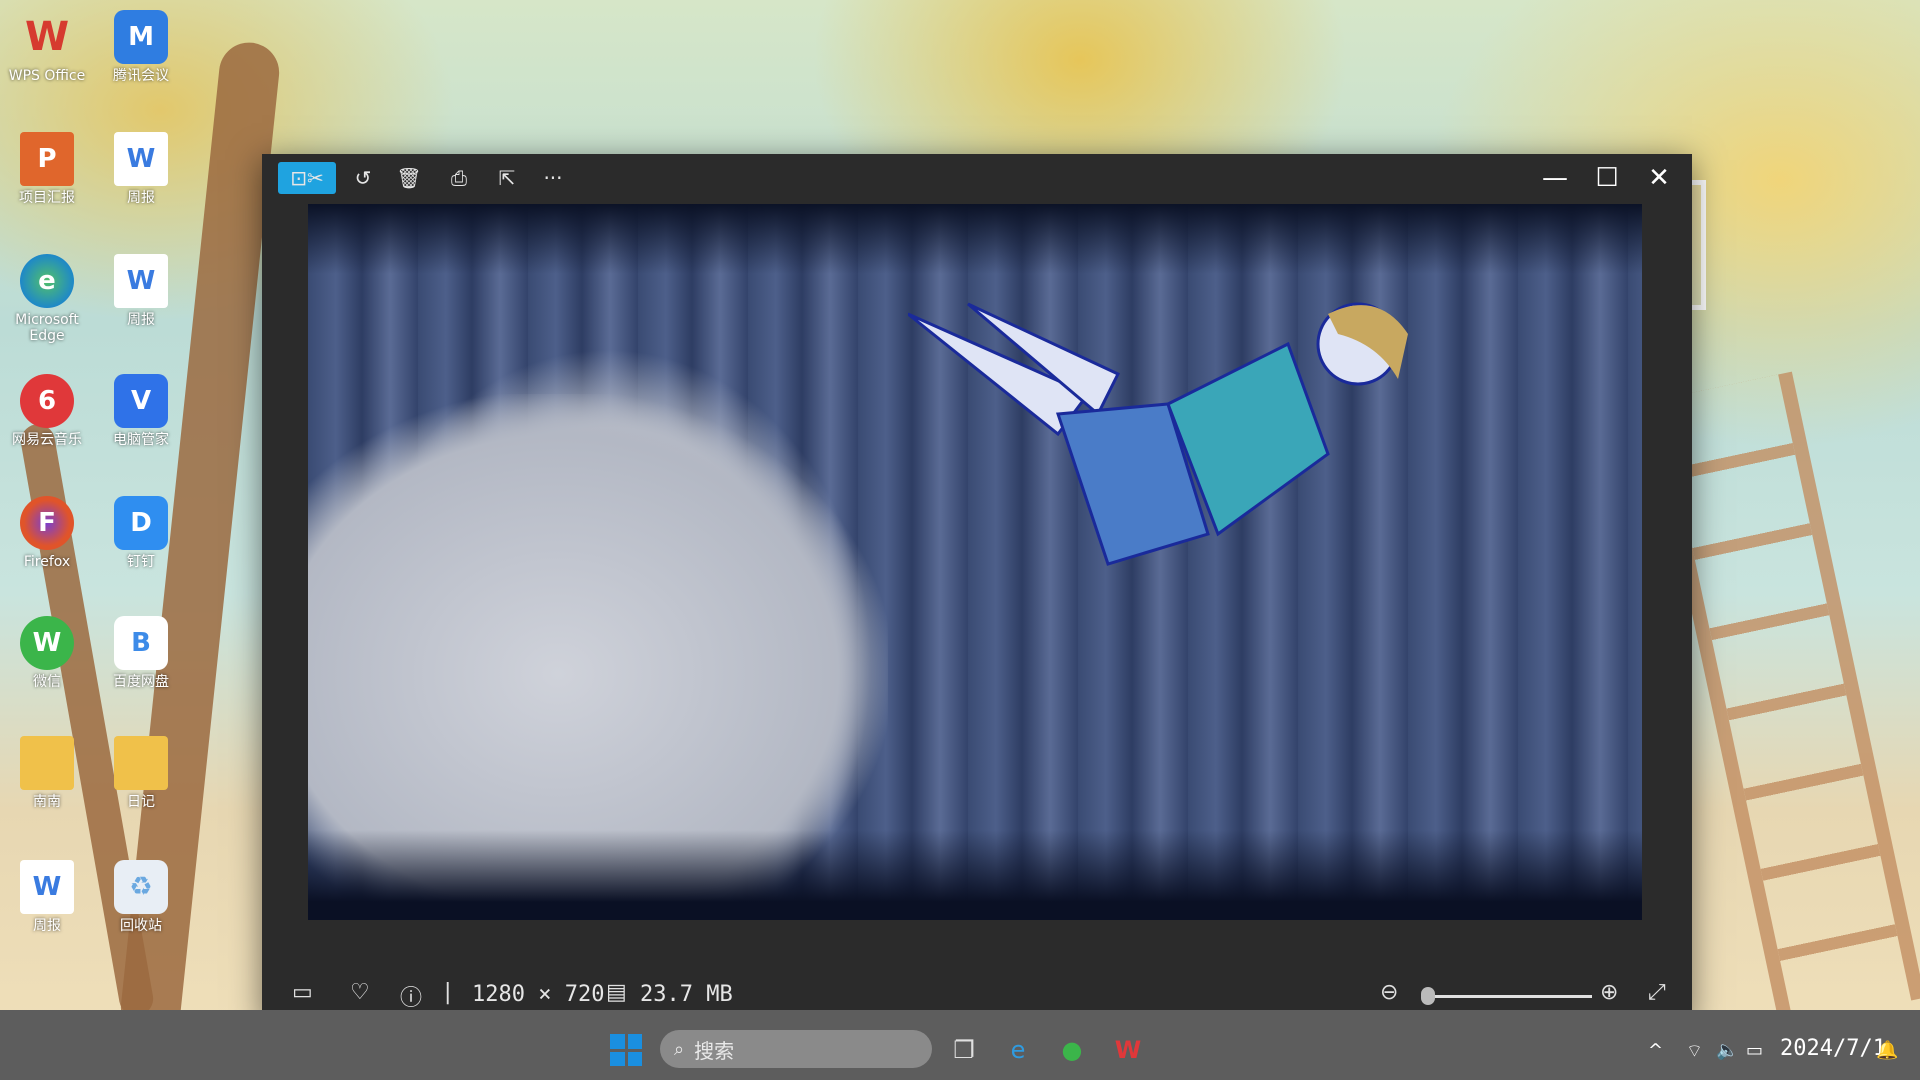 This screenshot has height=1080, width=1920. I want to click on baidu-netdisk-icon: B, so click(141, 643).